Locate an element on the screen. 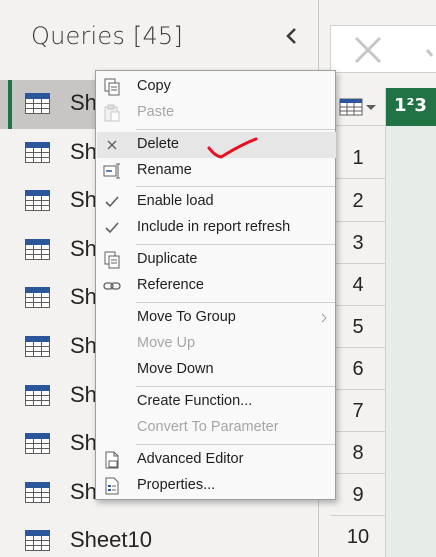  menu-item-convert-to-parameter: Convert To Parameter is located at coordinates (216, 428).